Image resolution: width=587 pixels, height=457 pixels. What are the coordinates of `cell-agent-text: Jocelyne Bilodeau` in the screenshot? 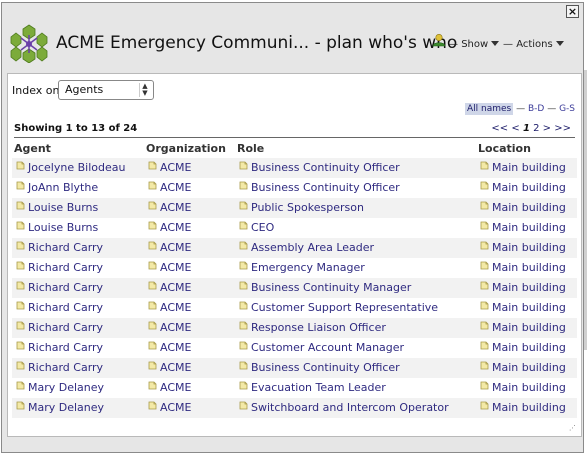 It's located at (77, 167).